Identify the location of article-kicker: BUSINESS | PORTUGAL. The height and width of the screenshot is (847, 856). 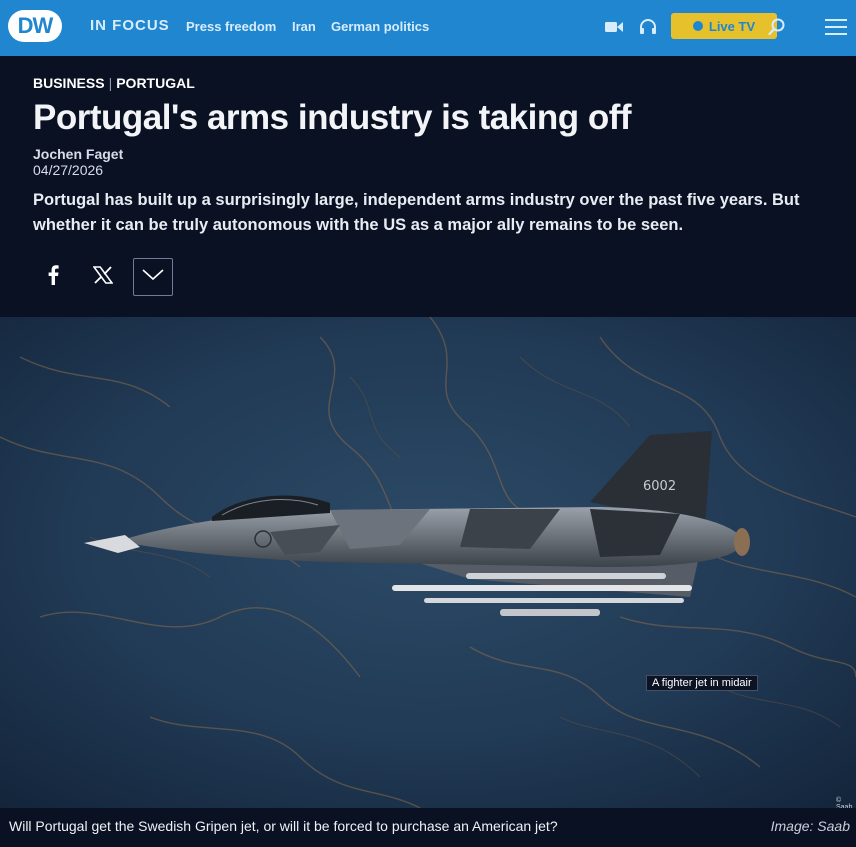
(114, 83).